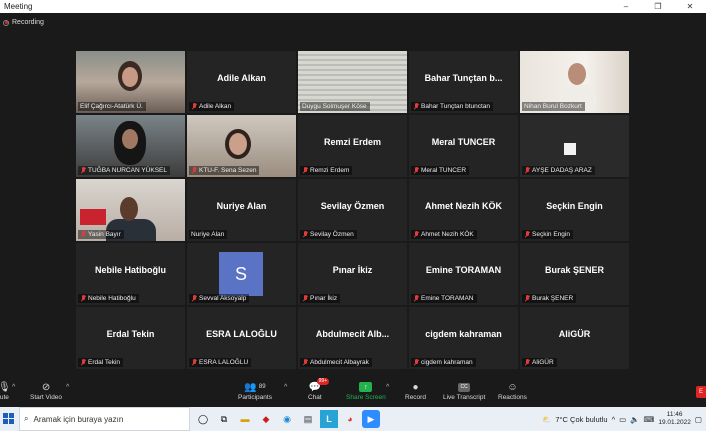  Describe the element at coordinates (228, 170) in the screenshot. I see `participant-name: KTU-F. Sena Sezen` at that location.